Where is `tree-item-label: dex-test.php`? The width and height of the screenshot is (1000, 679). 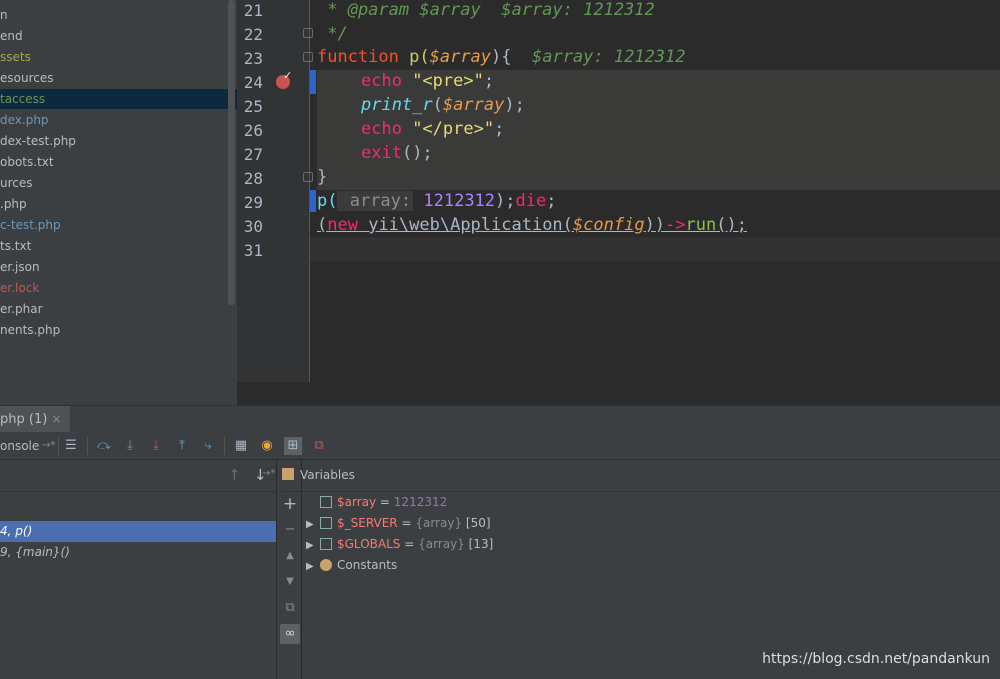
tree-item-label: dex-test.php is located at coordinates (38, 141).